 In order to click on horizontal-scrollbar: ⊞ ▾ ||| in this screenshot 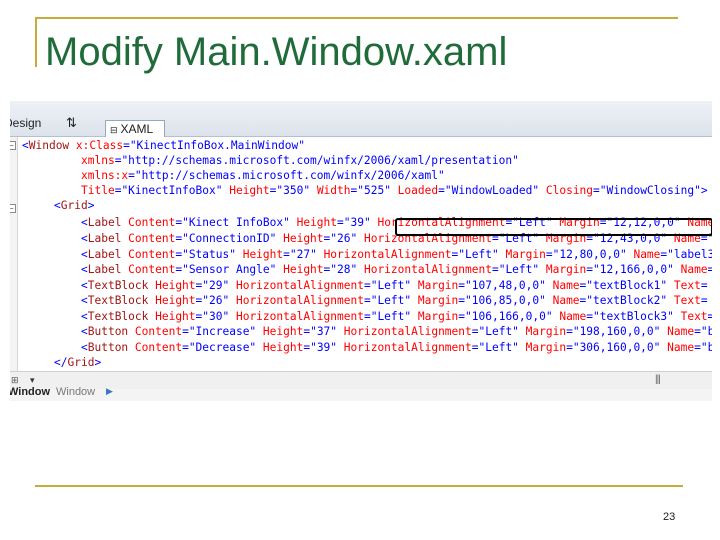, I will do `click(361, 380)`.